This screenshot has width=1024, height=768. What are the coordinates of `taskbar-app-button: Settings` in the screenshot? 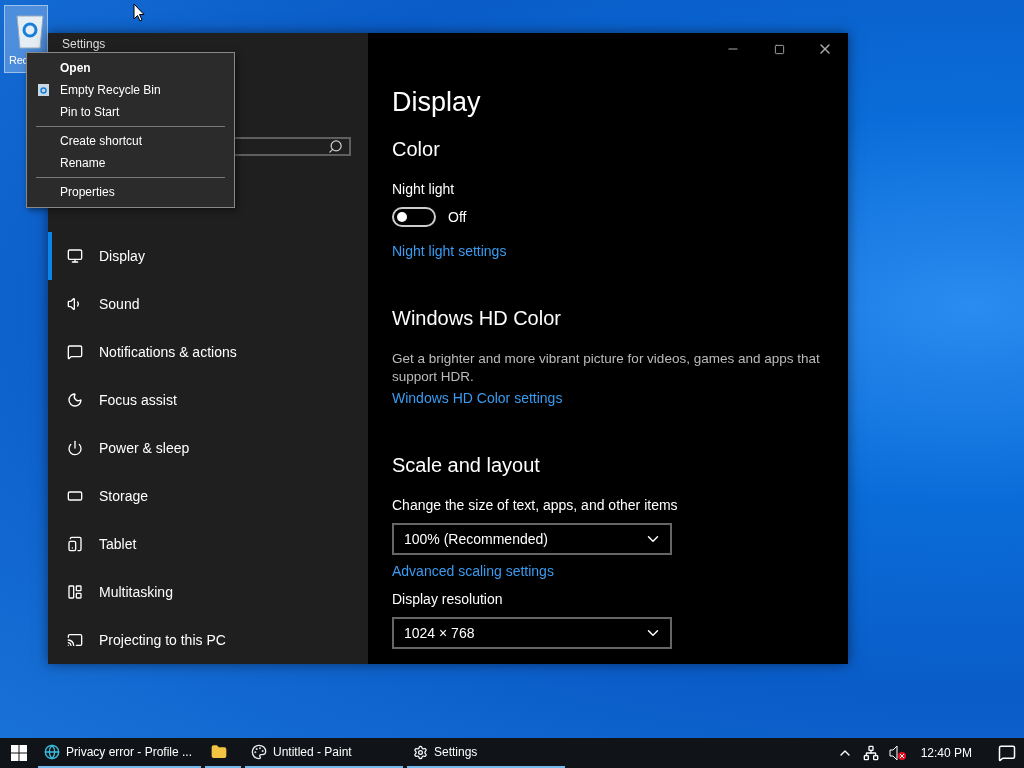 It's located at (486, 753).